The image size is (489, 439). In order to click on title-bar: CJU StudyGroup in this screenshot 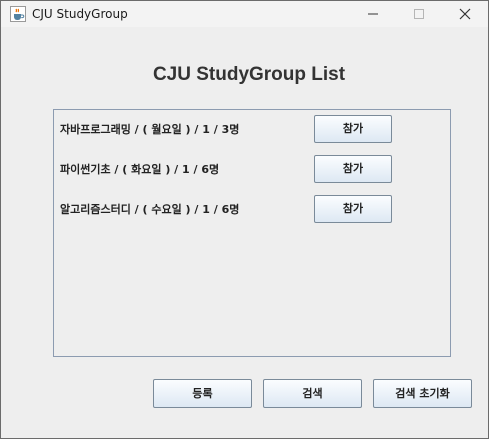, I will do `click(244, 14)`.